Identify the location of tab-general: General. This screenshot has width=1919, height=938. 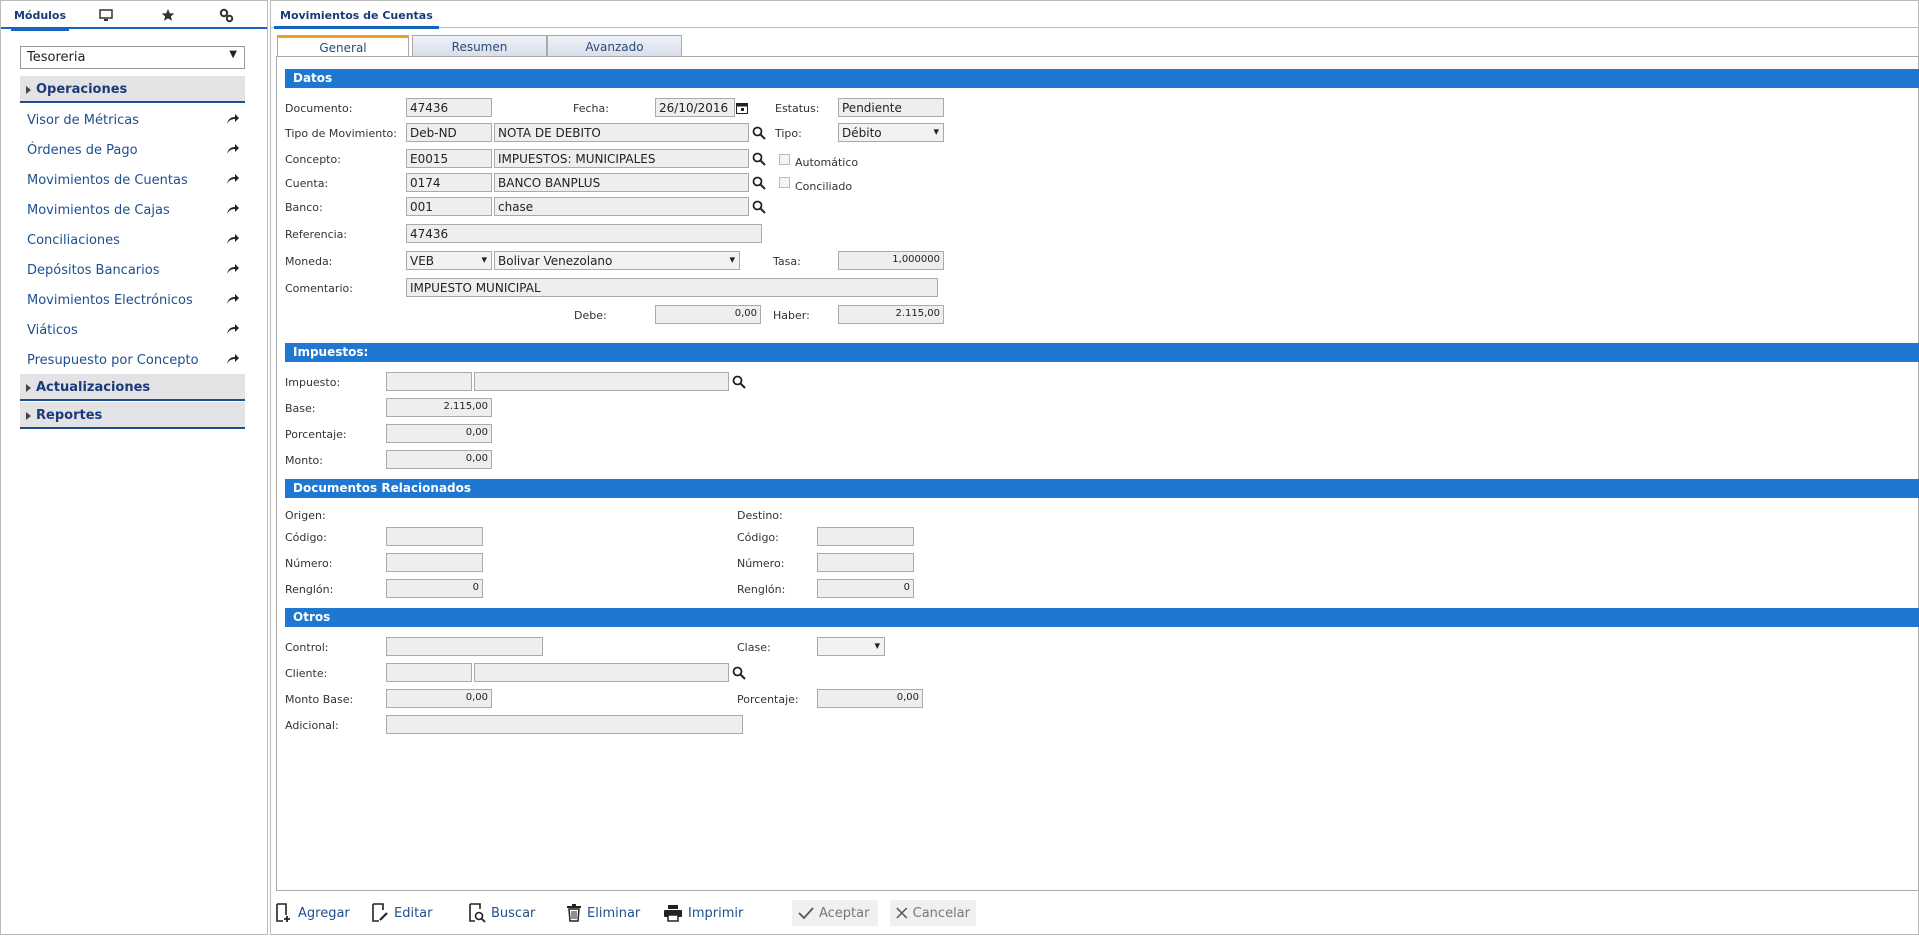
(343, 46).